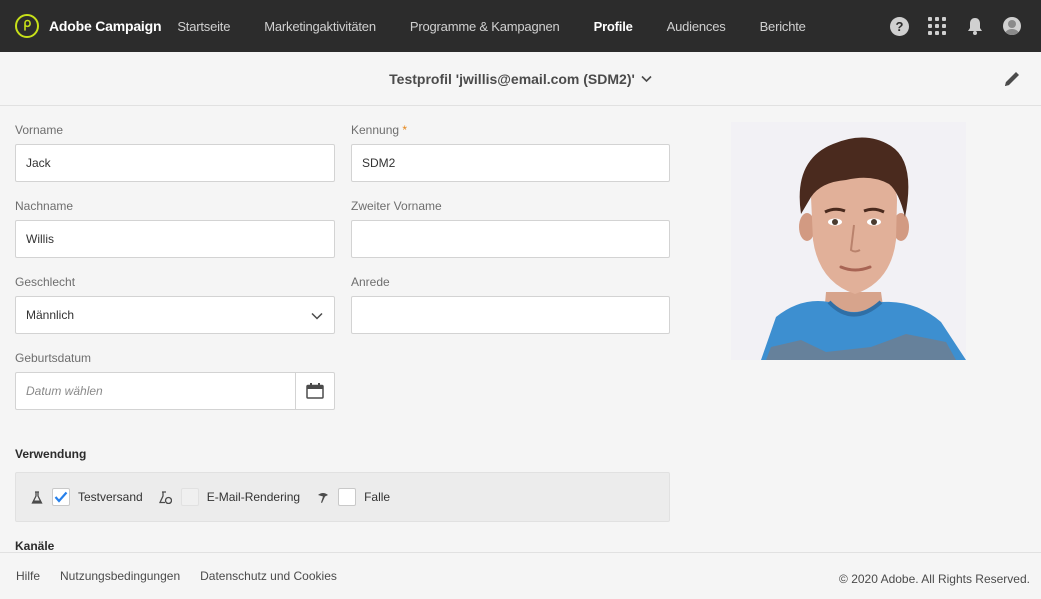  Describe the element at coordinates (510, 163) in the screenshot. I see `id-field: SDM2` at that location.